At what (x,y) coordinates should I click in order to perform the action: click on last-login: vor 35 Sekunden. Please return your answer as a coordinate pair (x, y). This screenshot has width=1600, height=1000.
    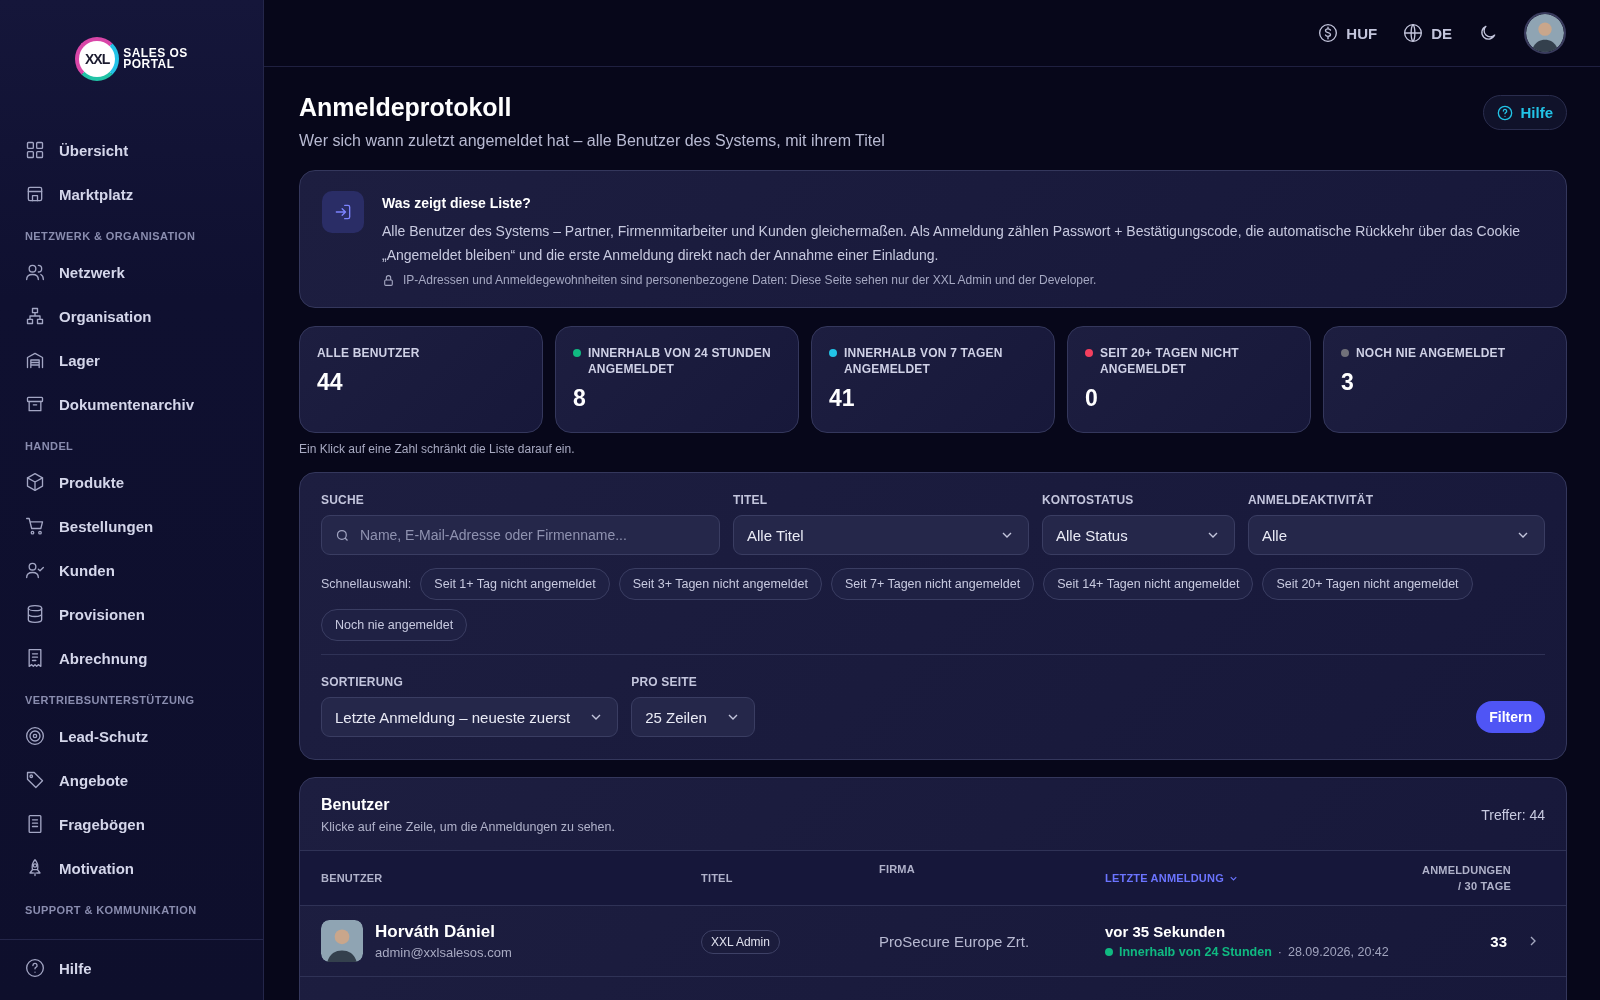
    Looking at the image, I should click on (1166, 931).